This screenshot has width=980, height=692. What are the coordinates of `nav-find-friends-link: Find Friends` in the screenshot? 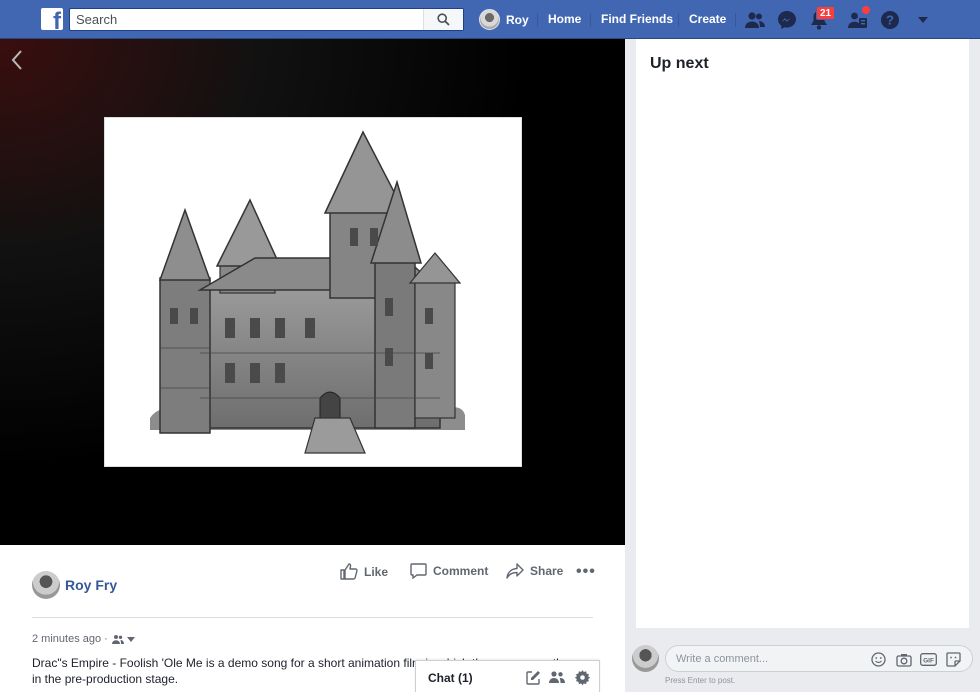 It's located at (637, 19).